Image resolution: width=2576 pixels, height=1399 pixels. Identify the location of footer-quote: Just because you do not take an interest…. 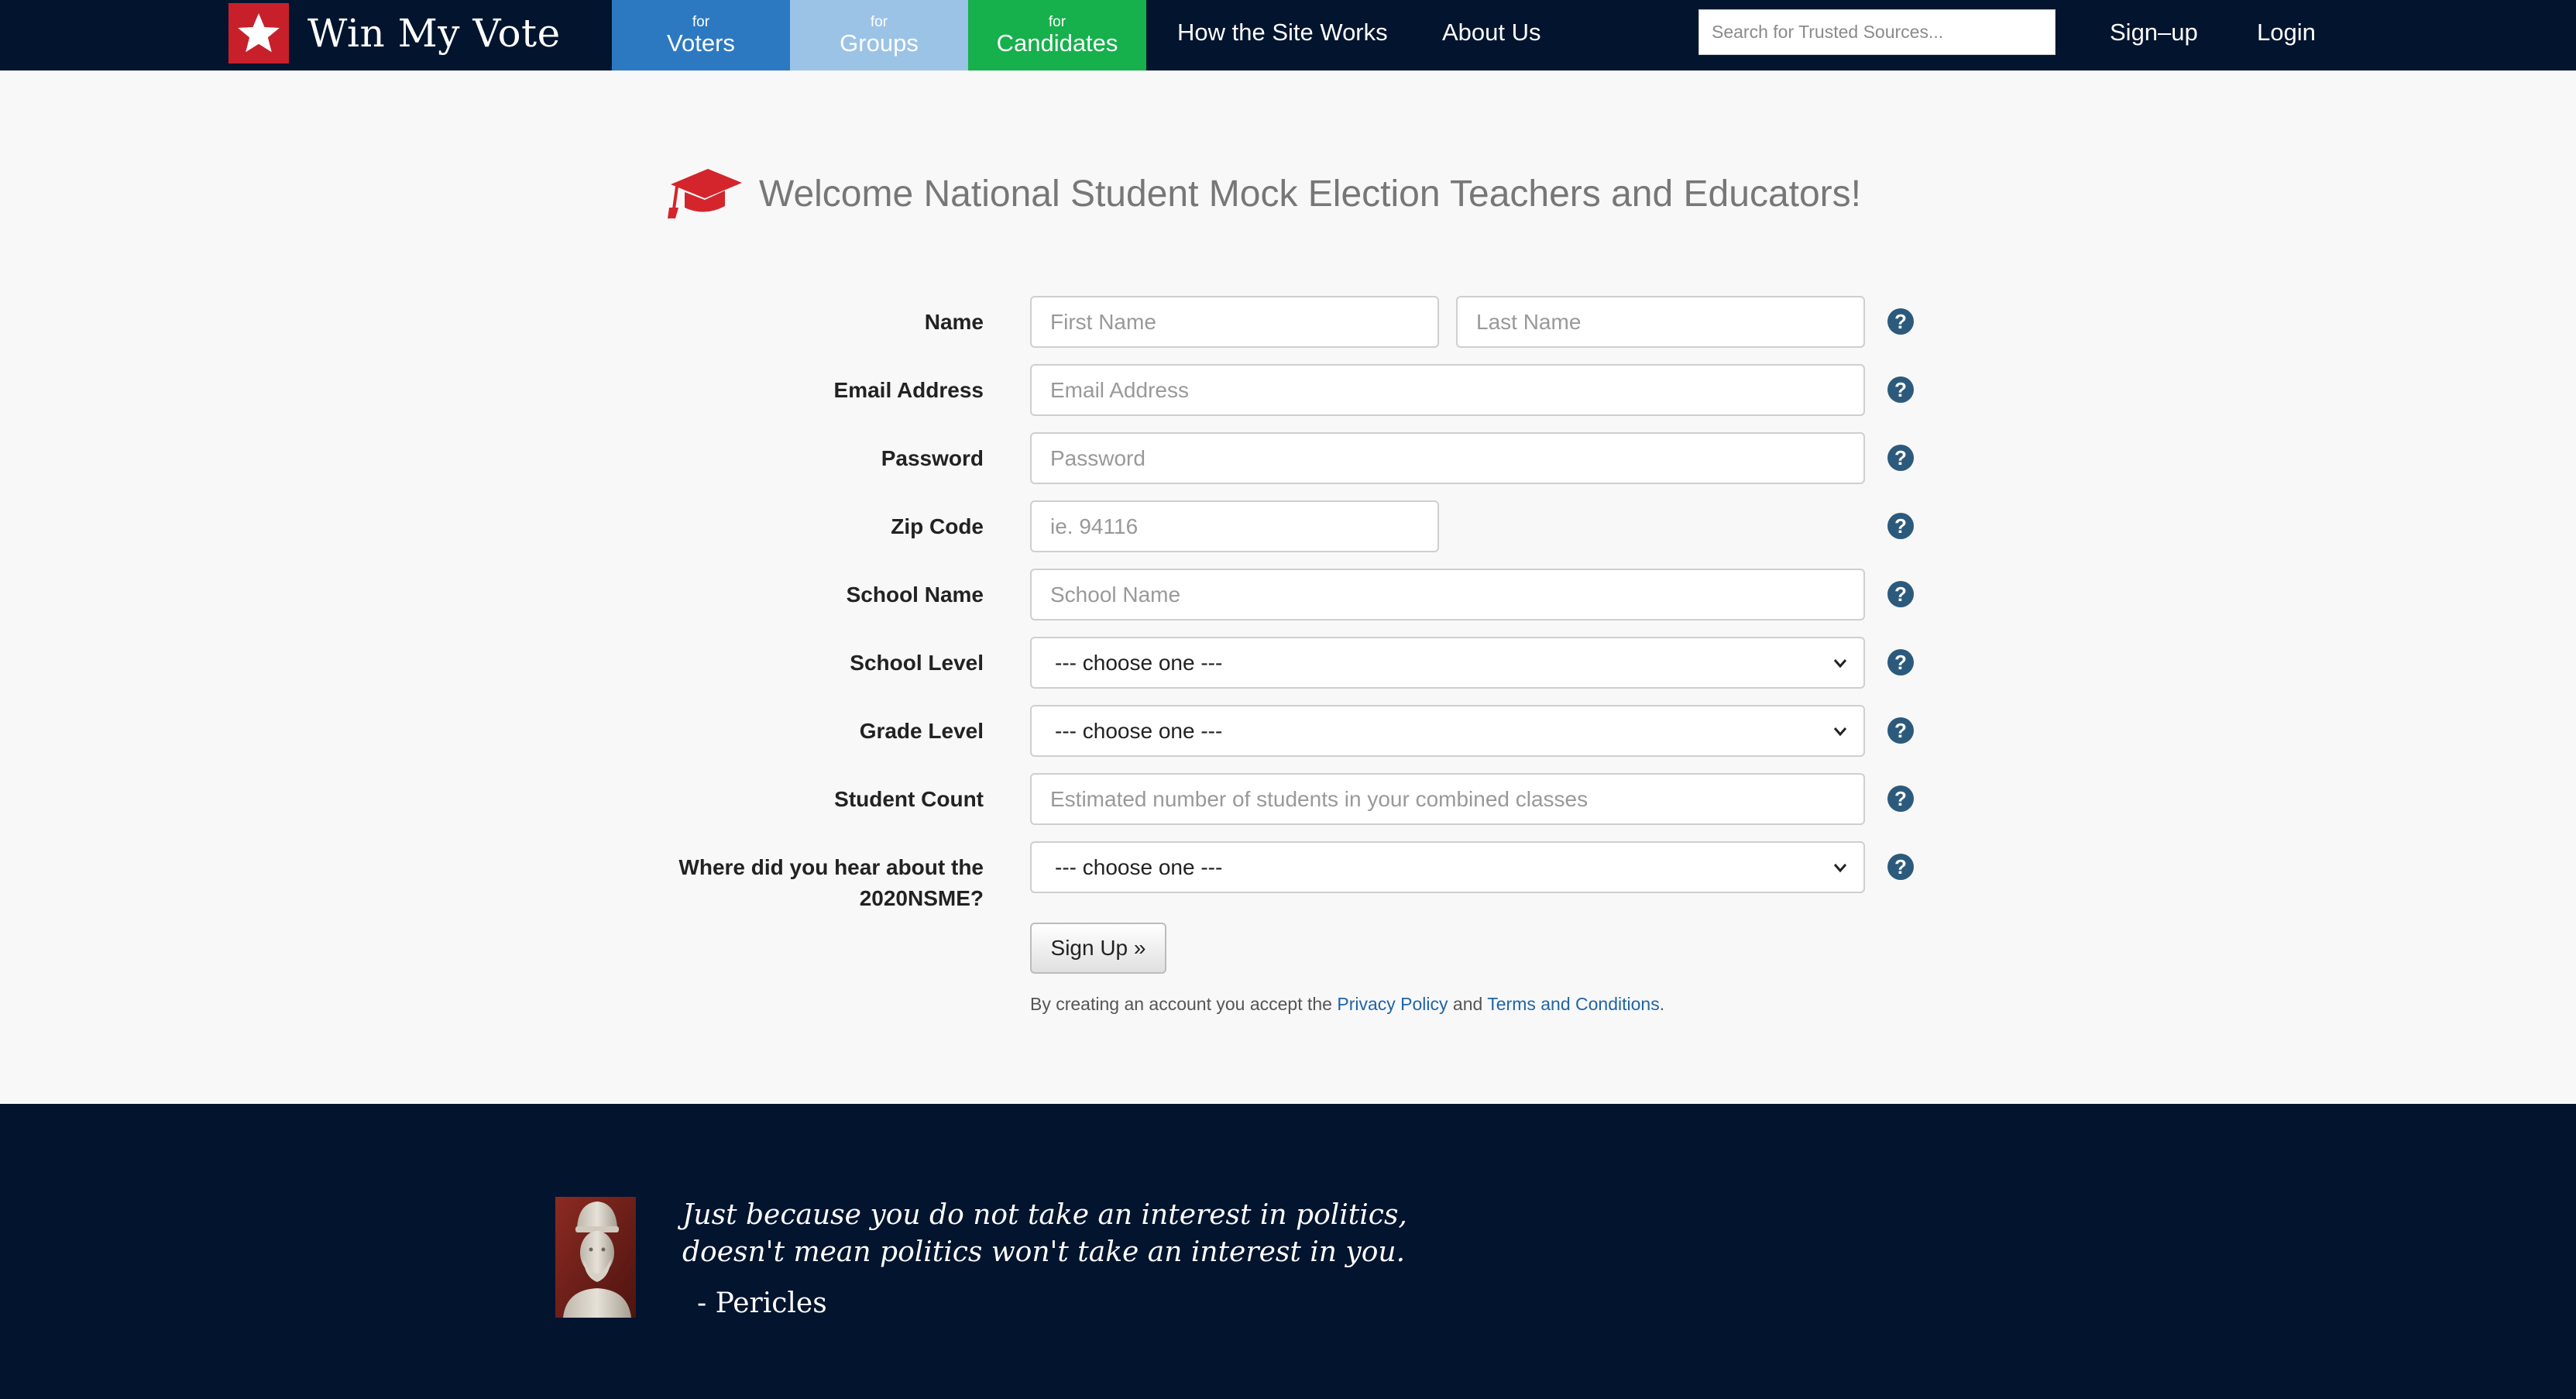
(1044, 1234).